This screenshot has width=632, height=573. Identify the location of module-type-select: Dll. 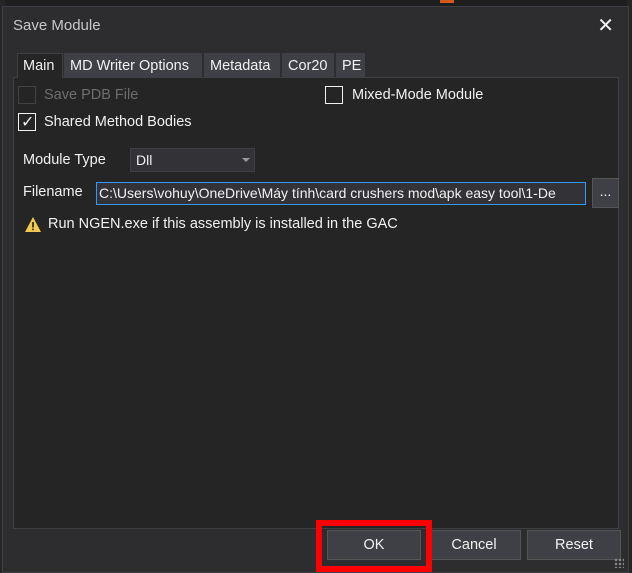
(192, 160).